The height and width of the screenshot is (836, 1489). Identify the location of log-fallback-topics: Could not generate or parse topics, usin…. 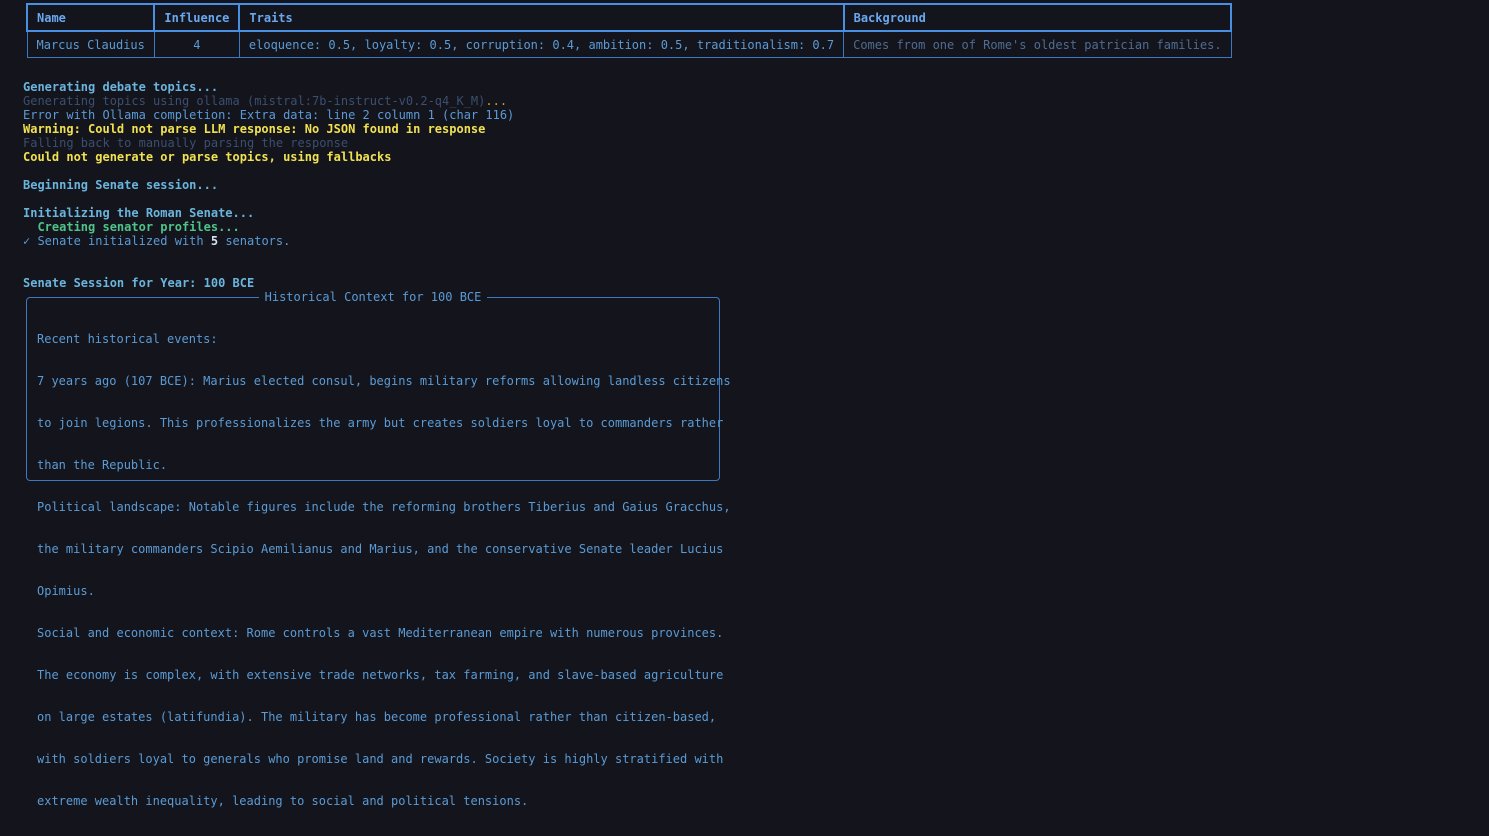
(207, 157).